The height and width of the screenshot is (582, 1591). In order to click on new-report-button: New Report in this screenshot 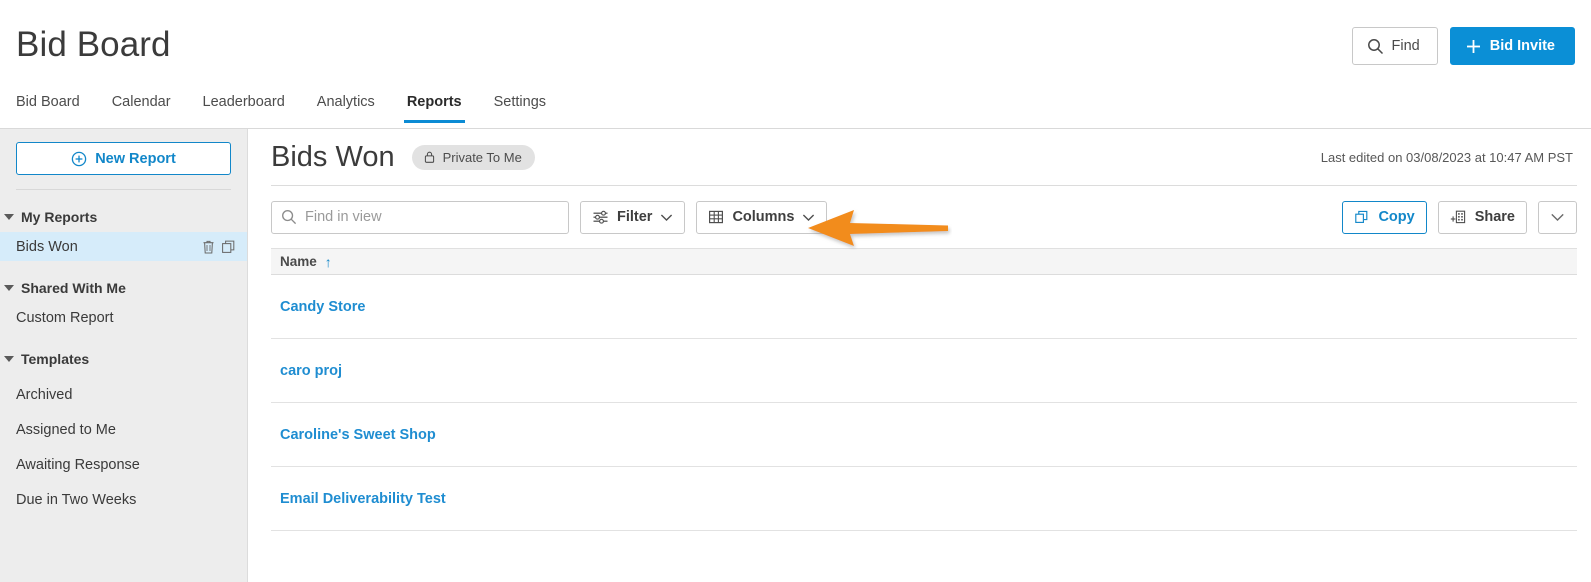, I will do `click(123, 158)`.